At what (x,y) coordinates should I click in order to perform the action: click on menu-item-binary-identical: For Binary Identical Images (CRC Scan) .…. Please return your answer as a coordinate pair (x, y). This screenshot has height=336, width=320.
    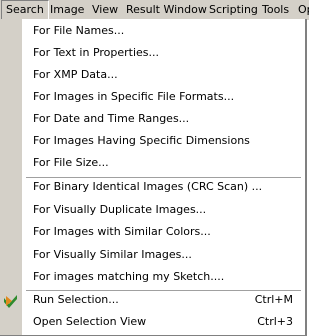
    Looking at the image, I should click on (163, 187).